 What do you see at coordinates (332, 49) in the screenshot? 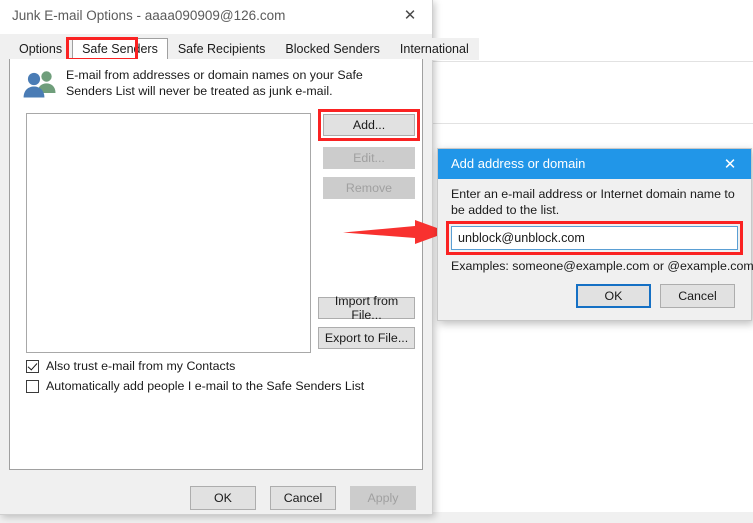
I see `tab-blocked-senders: Blocked Senders` at bounding box center [332, 49].